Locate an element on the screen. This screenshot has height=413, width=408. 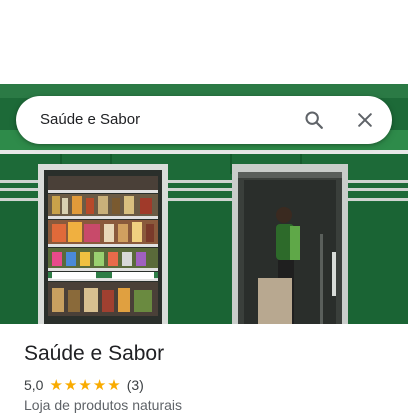
review-count: (3) is located at coordinates (135, 385).